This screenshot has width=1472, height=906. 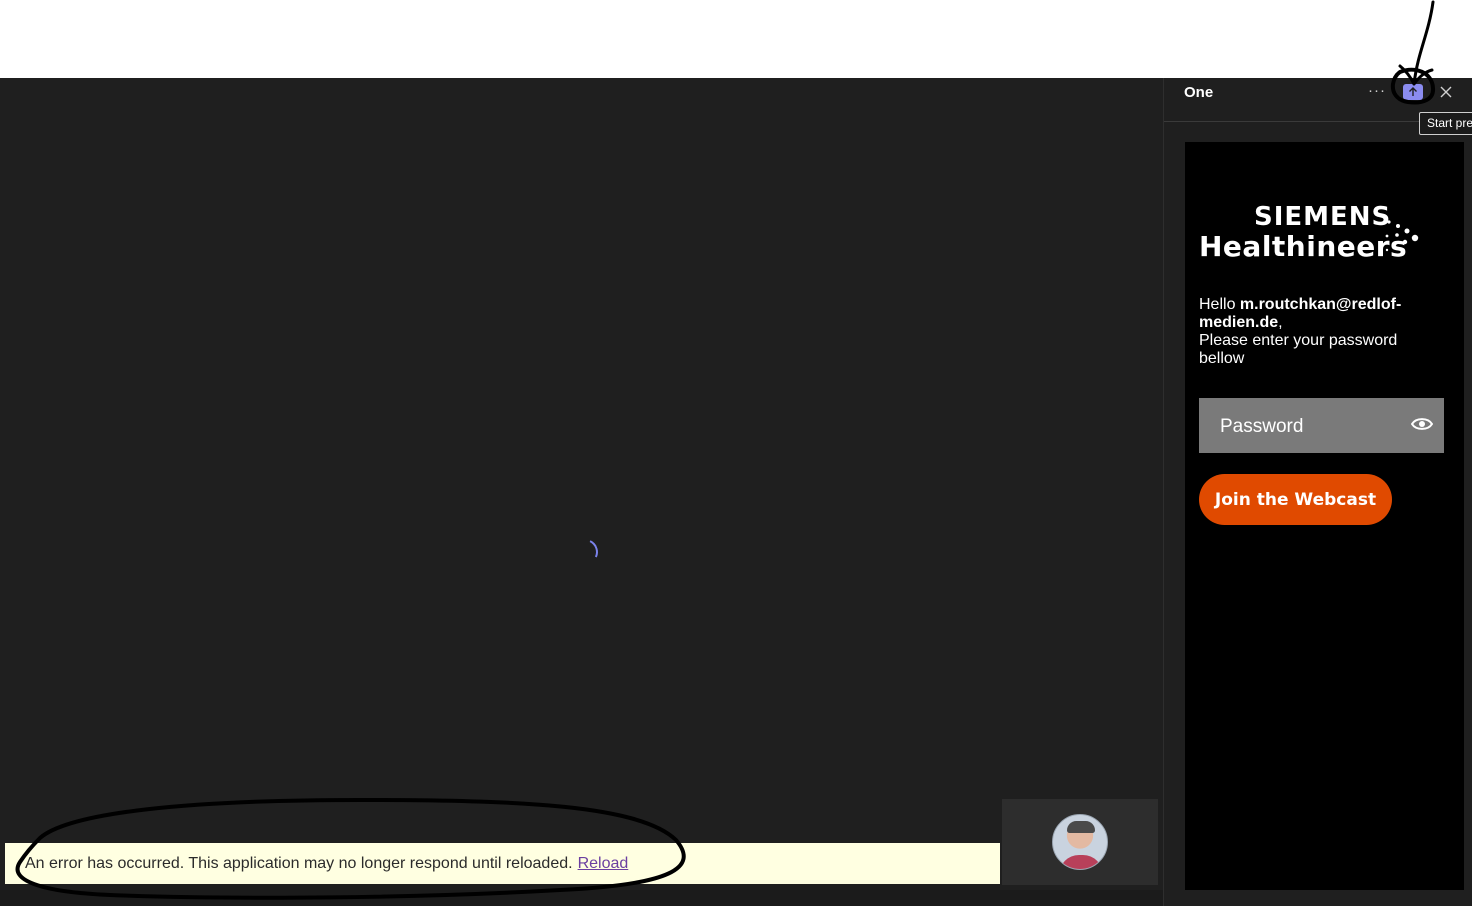 I want to click on show-password-eye-icon, so click(x=1422, y=424).